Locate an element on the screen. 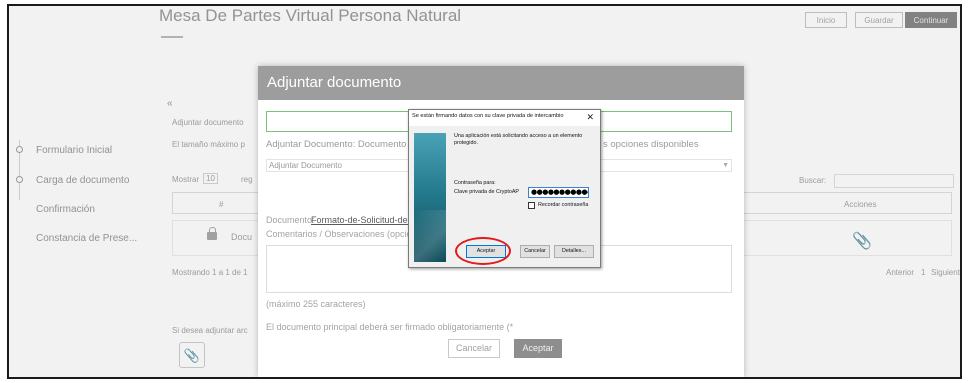 The image size is (970, 383). modal-accept-button: Aceptar is located at coordinates (538, 348).